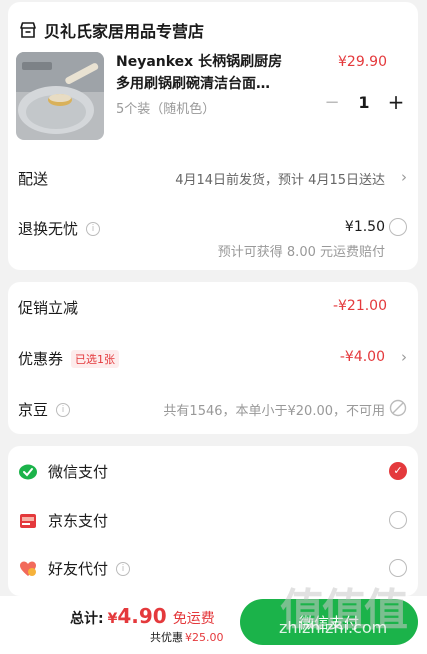 The width and height of the screenshot is (427, 654). I want to click on total-summary: 总计: ¥ 4.90 免运费, so click(142, 616).